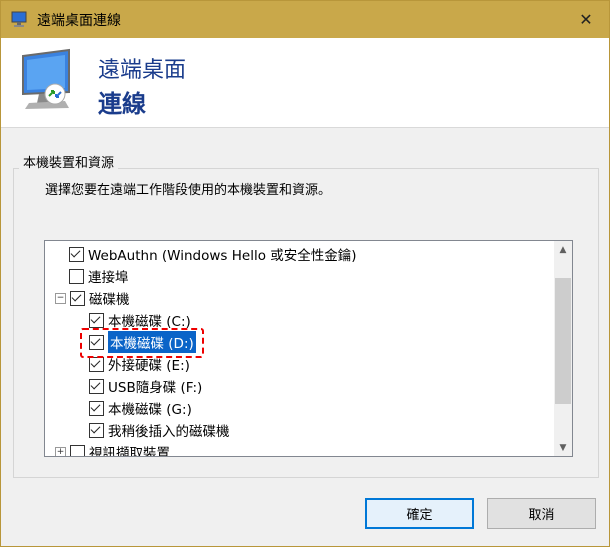 The image size is (610, 547). I want to click on tree-item-later-drives: 我稍後插入的磁碟機, so click(159, 430).